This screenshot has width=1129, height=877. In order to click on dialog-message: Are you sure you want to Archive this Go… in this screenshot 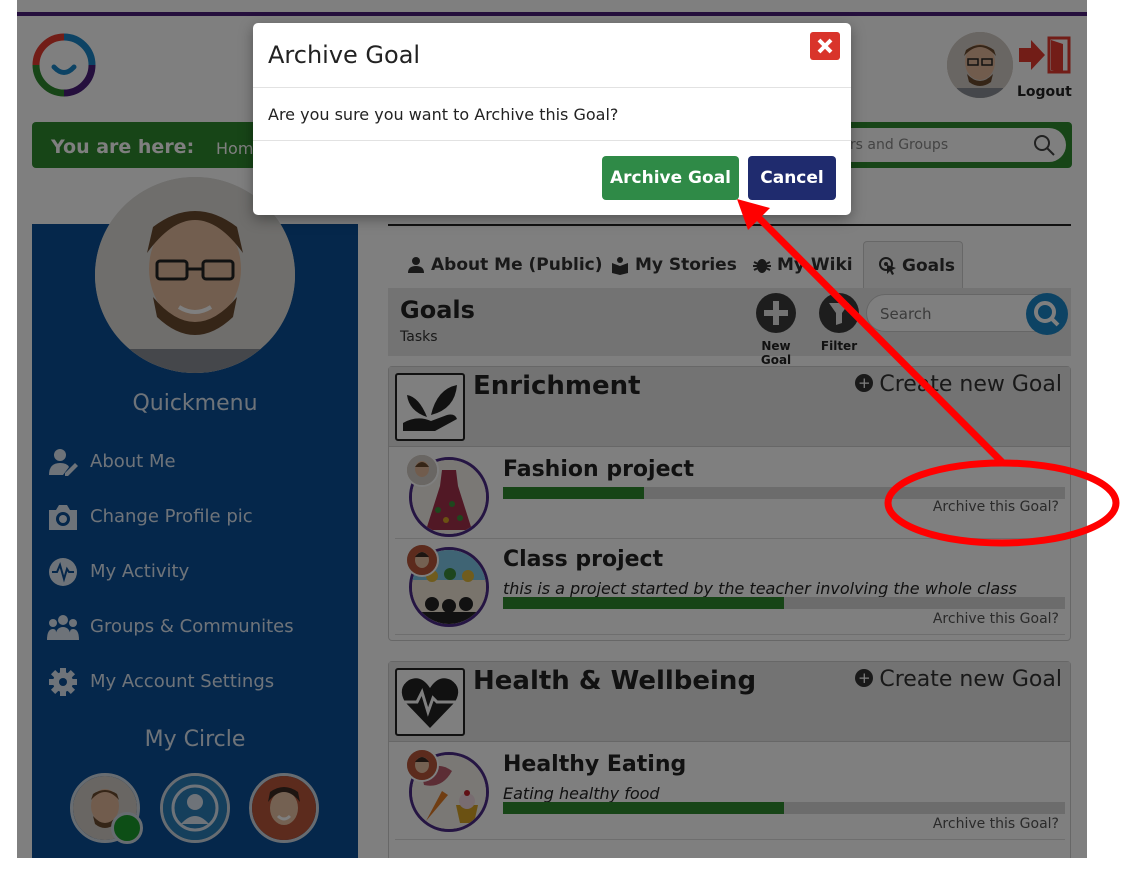, I will do `click(443, 114)`.